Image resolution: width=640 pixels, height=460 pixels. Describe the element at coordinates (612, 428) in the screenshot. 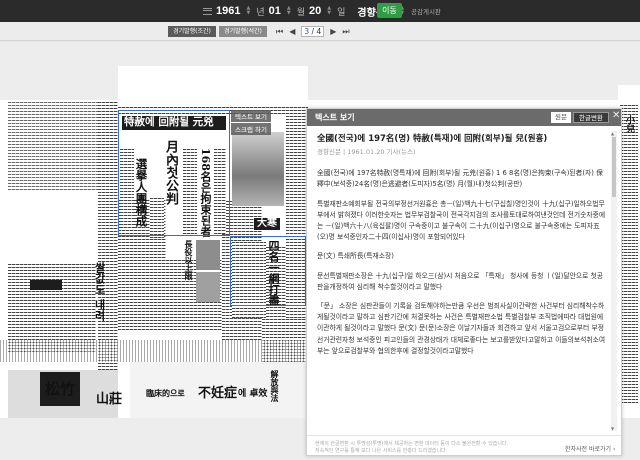

I see `scroll-down-icon: ▼` at that location.